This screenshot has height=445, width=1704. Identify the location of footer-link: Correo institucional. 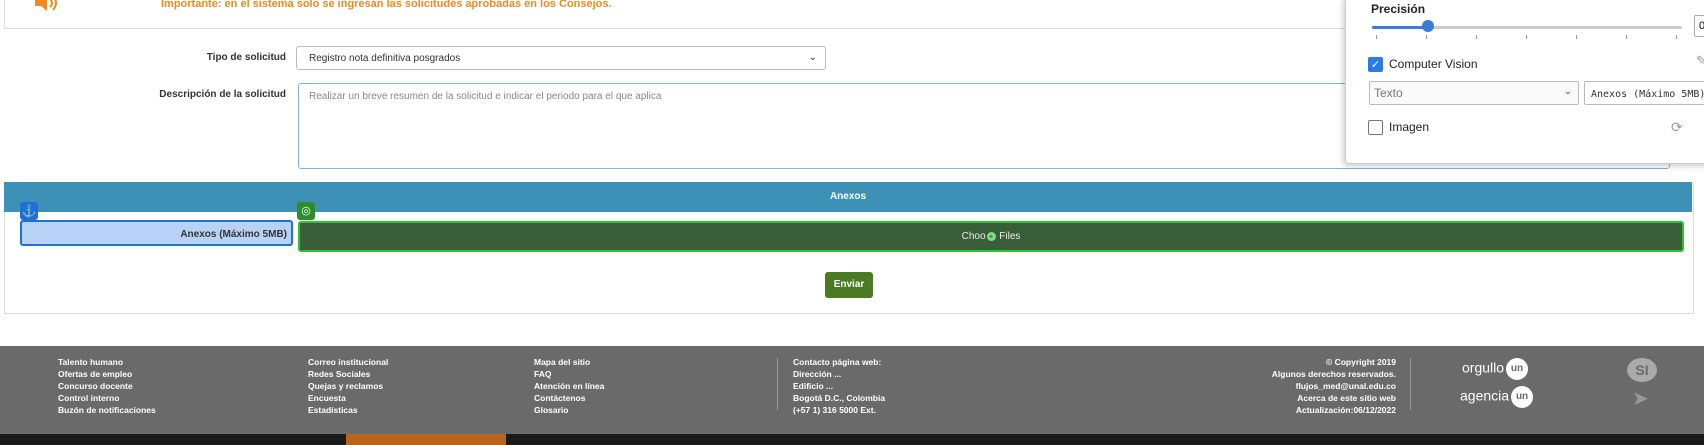
(348, 362).